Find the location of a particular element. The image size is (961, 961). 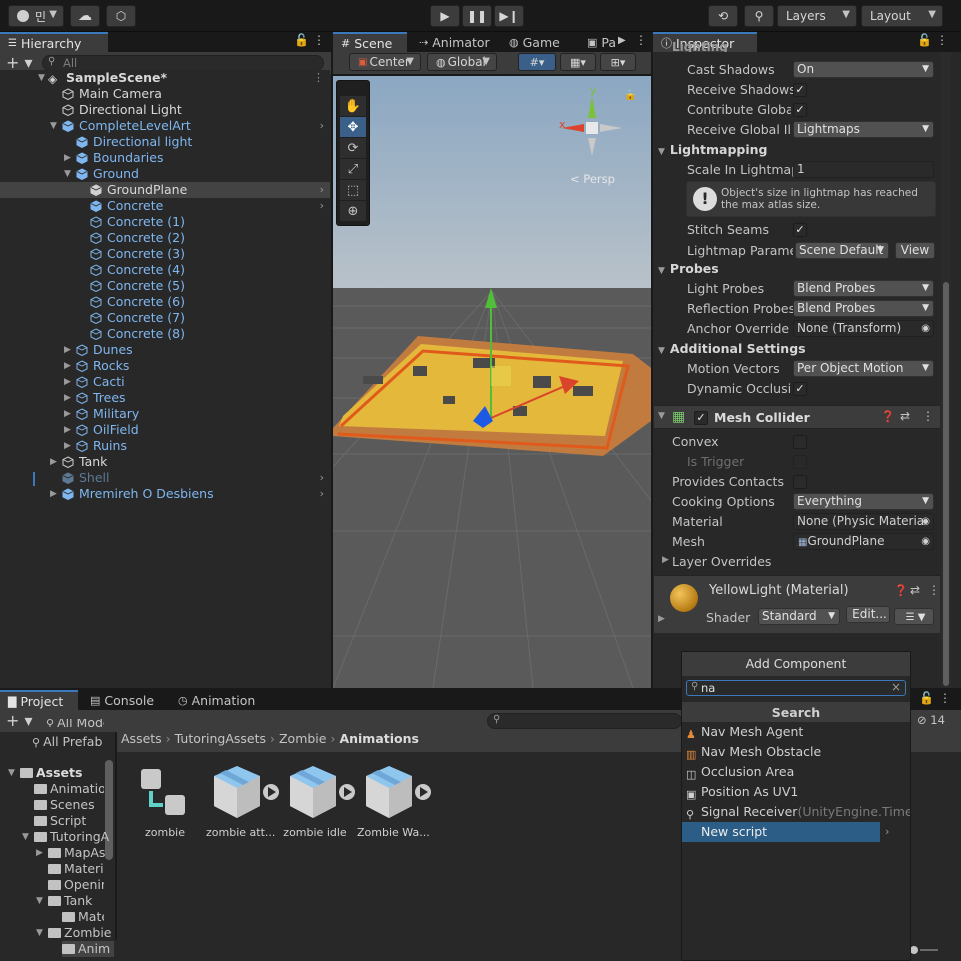

provides-contacts-checkbox is located at coordinates (800, 482).